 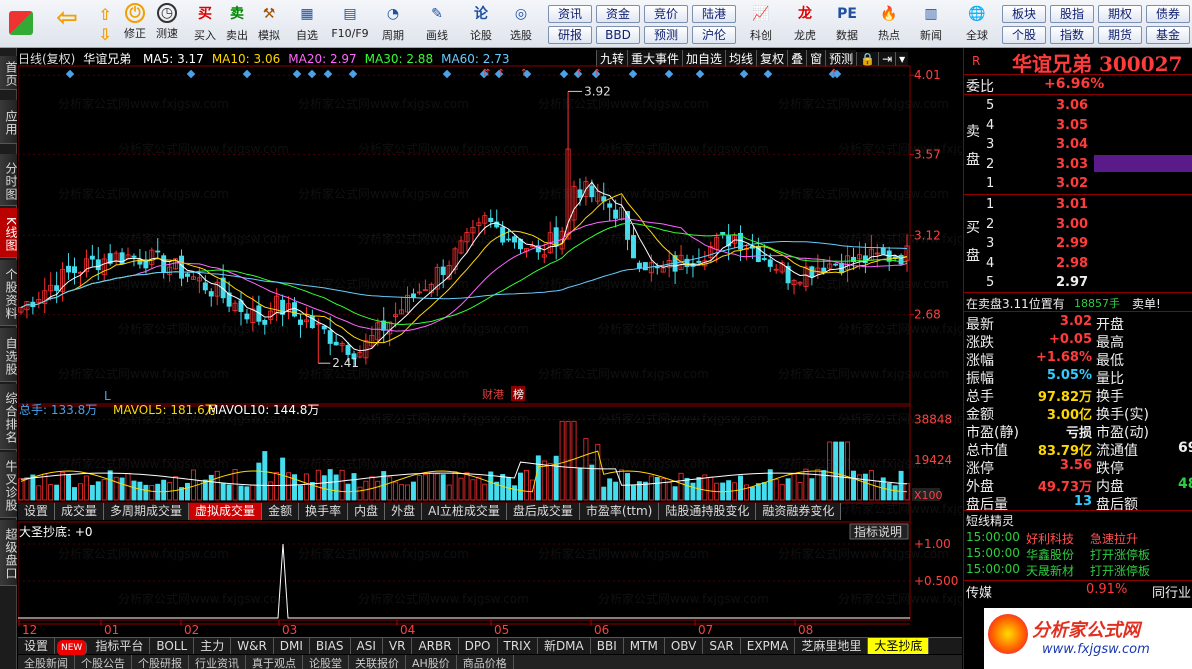 What do you see at coordinates (80, 511) in the screenshot?
I see `sub-tab: 成交量` at bounding box center [80, 511].